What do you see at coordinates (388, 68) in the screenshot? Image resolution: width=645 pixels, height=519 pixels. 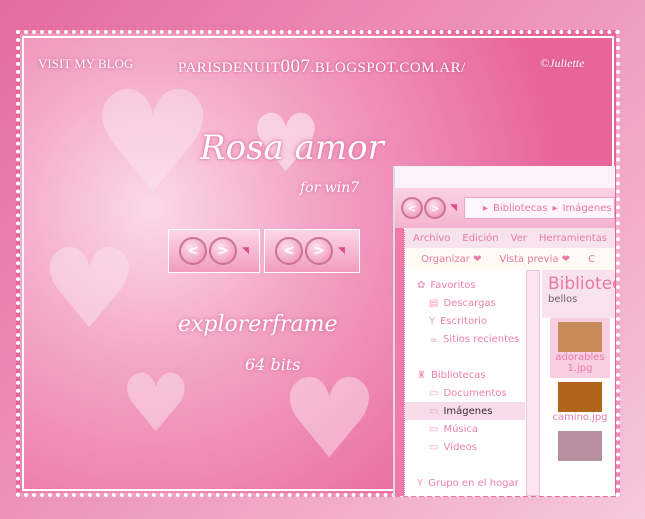 I see `url-suffix: .BLOGSPOT.COM.AR/` at bounding box center [388, 68].